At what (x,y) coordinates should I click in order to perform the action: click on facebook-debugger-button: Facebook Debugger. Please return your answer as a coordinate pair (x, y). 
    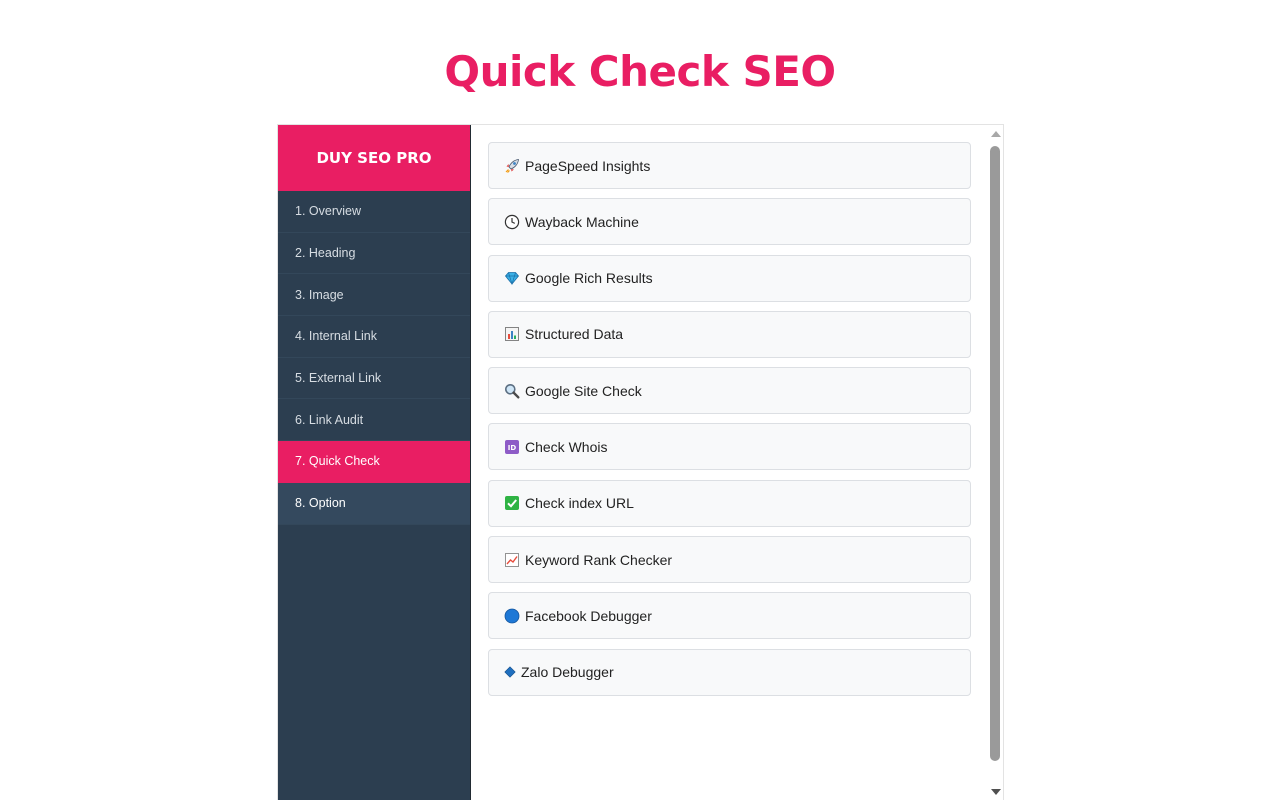
    Looking at the image, I should click on (729, 616).